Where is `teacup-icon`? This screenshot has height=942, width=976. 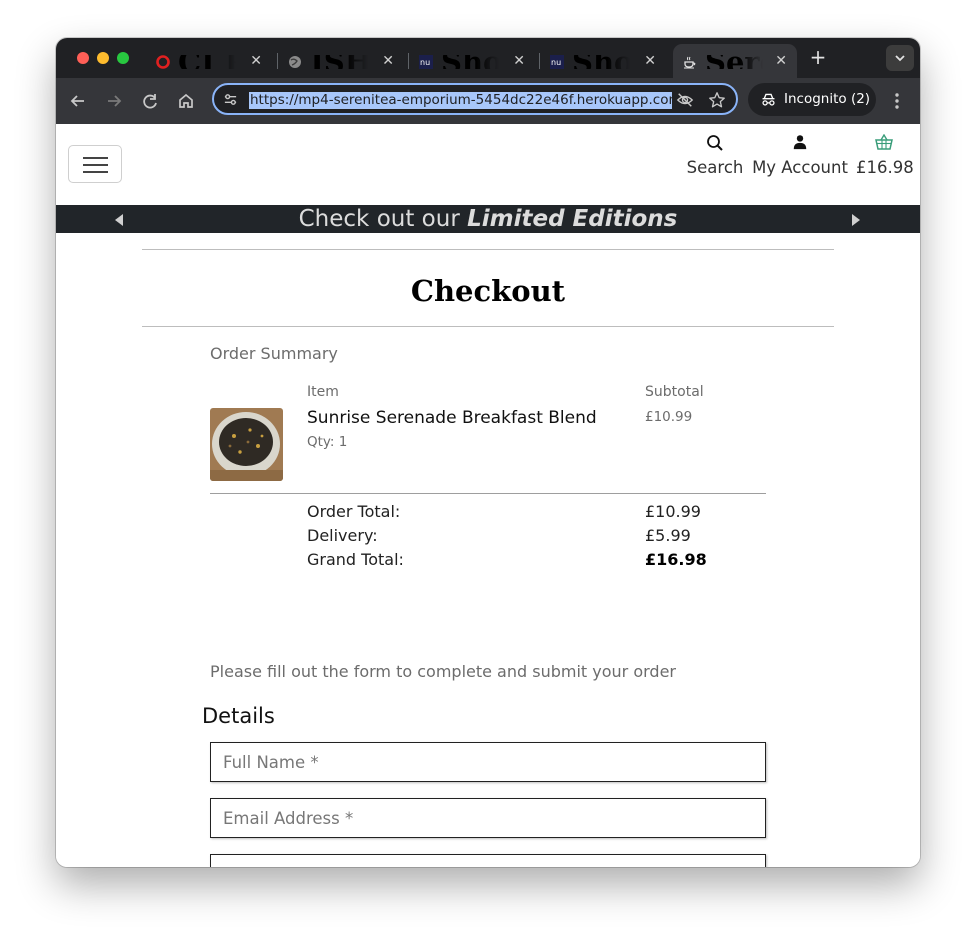
teacup-icon is located at coordinates (690, 62).